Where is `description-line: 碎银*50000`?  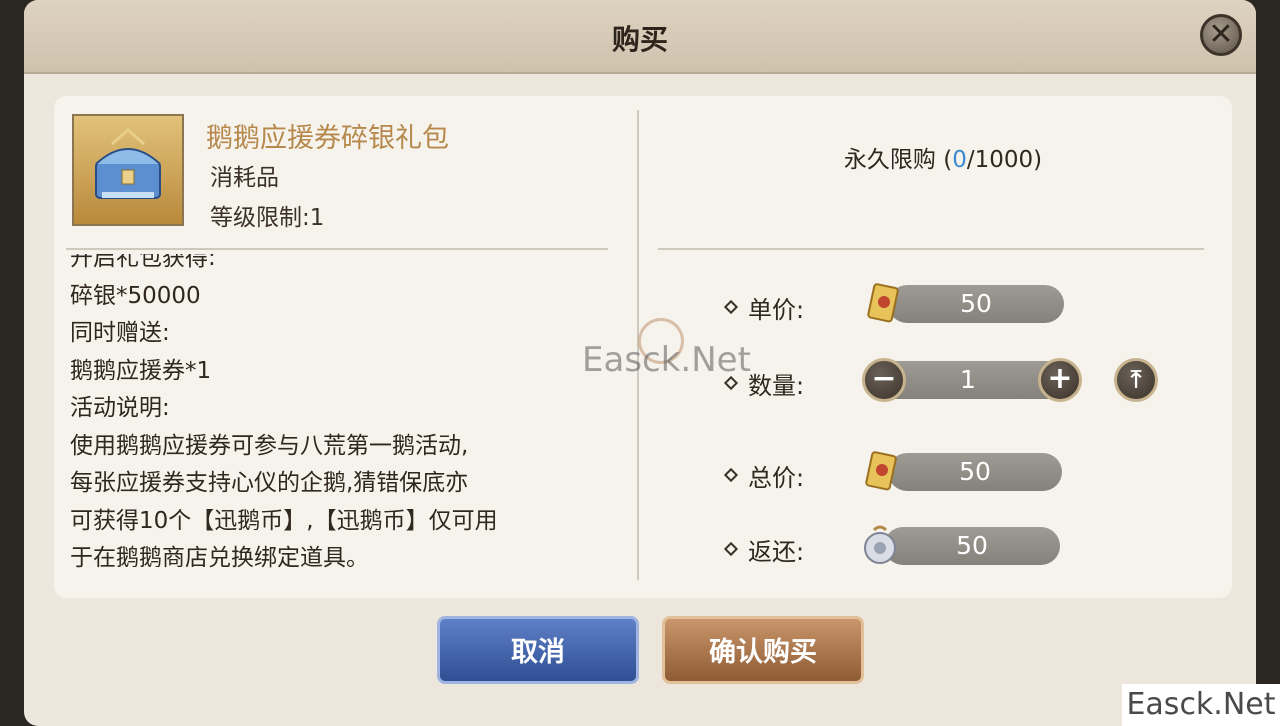 description-line: 碎银*50000 is located at coordinates (135, 295).